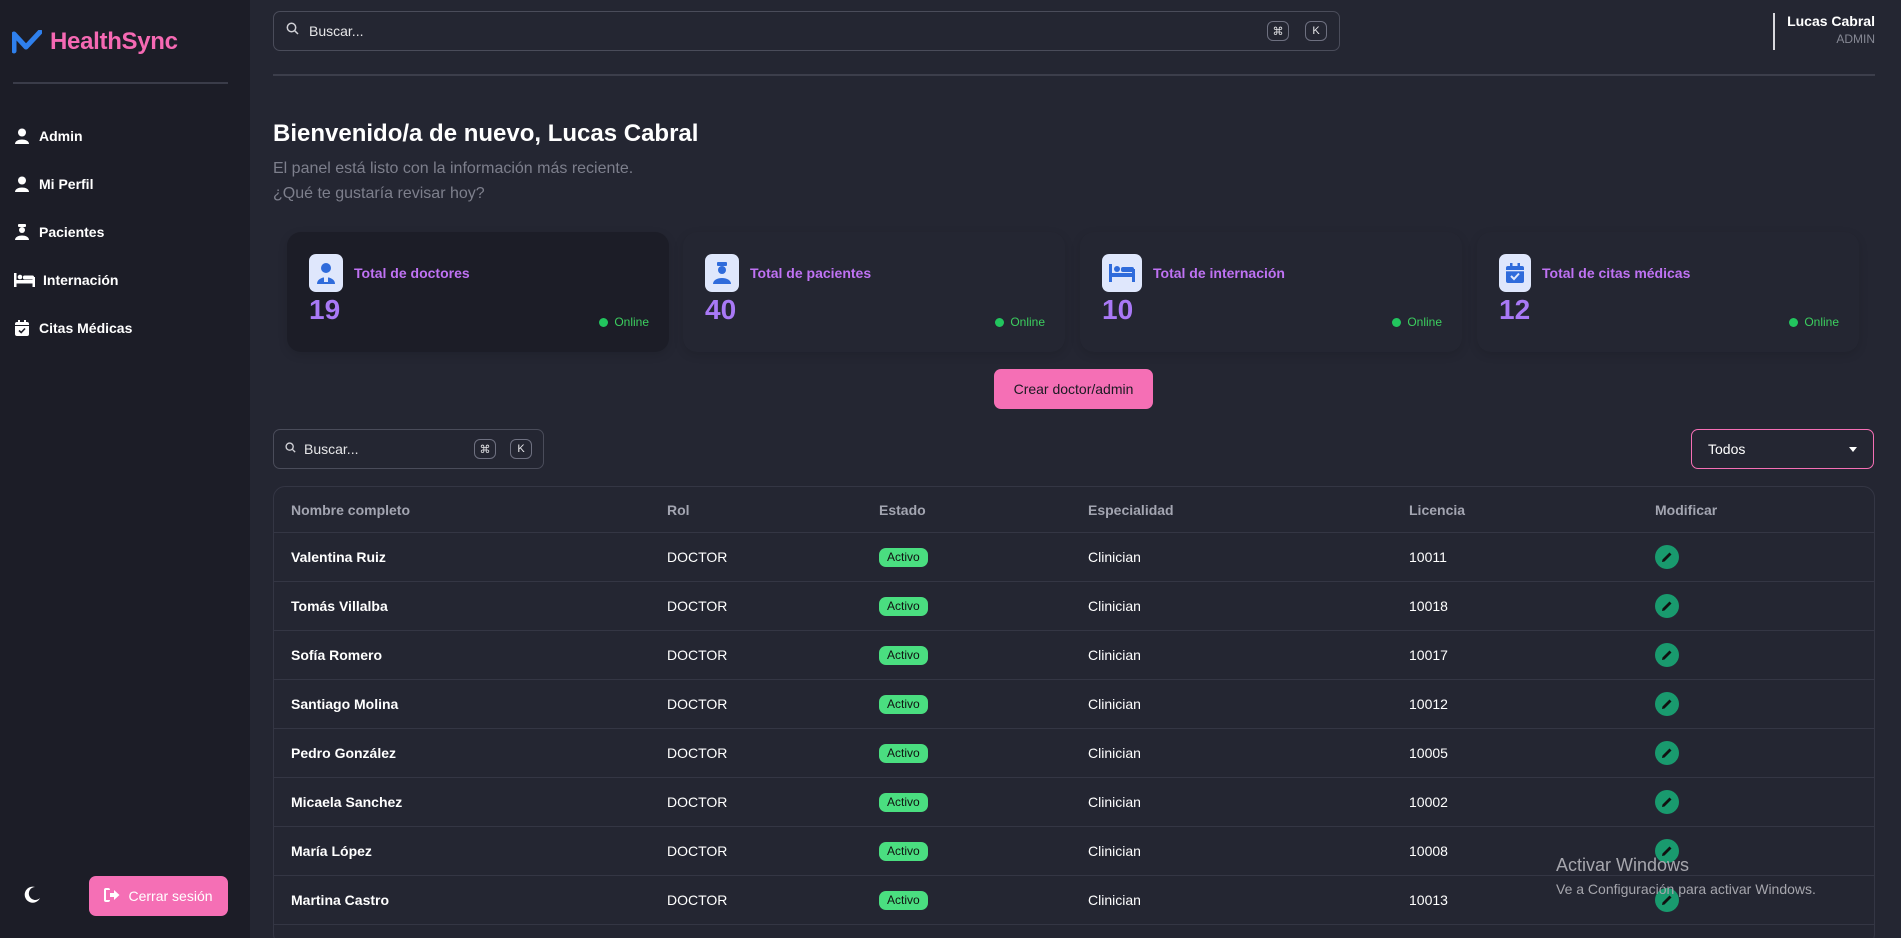 Image resolution: width=1901 pixels, height=938 pixels. What do you see at coordinates (345, 704) in the screenshot?
I see `cell-full-name: Santiago Molina` at bounding box center [345, 704].